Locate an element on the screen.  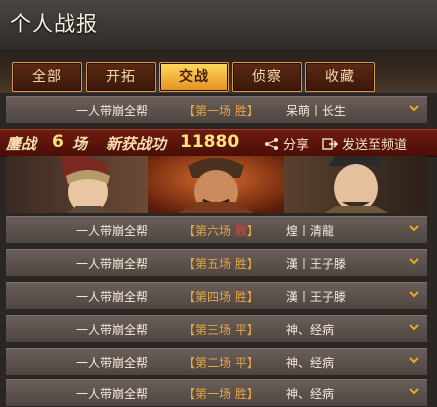
result-lose: 败 is located at coordinates (240, 231).